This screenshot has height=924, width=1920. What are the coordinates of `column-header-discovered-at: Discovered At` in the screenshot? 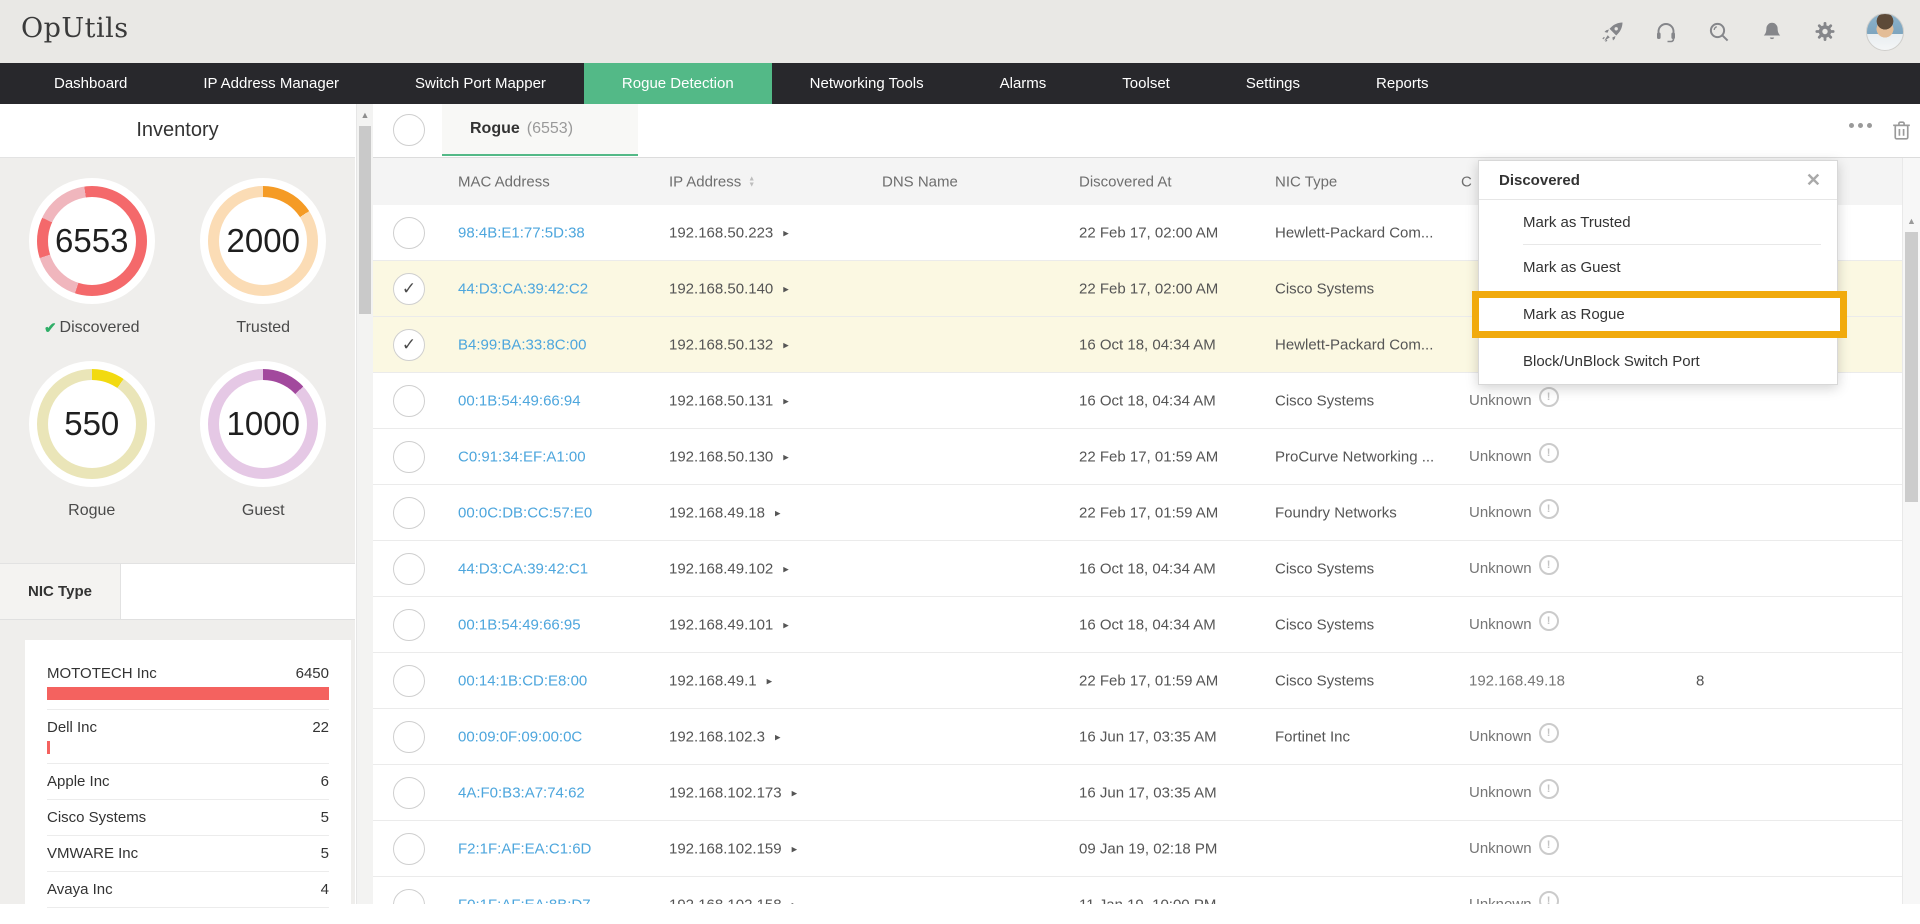 It's located at (1125, 181).